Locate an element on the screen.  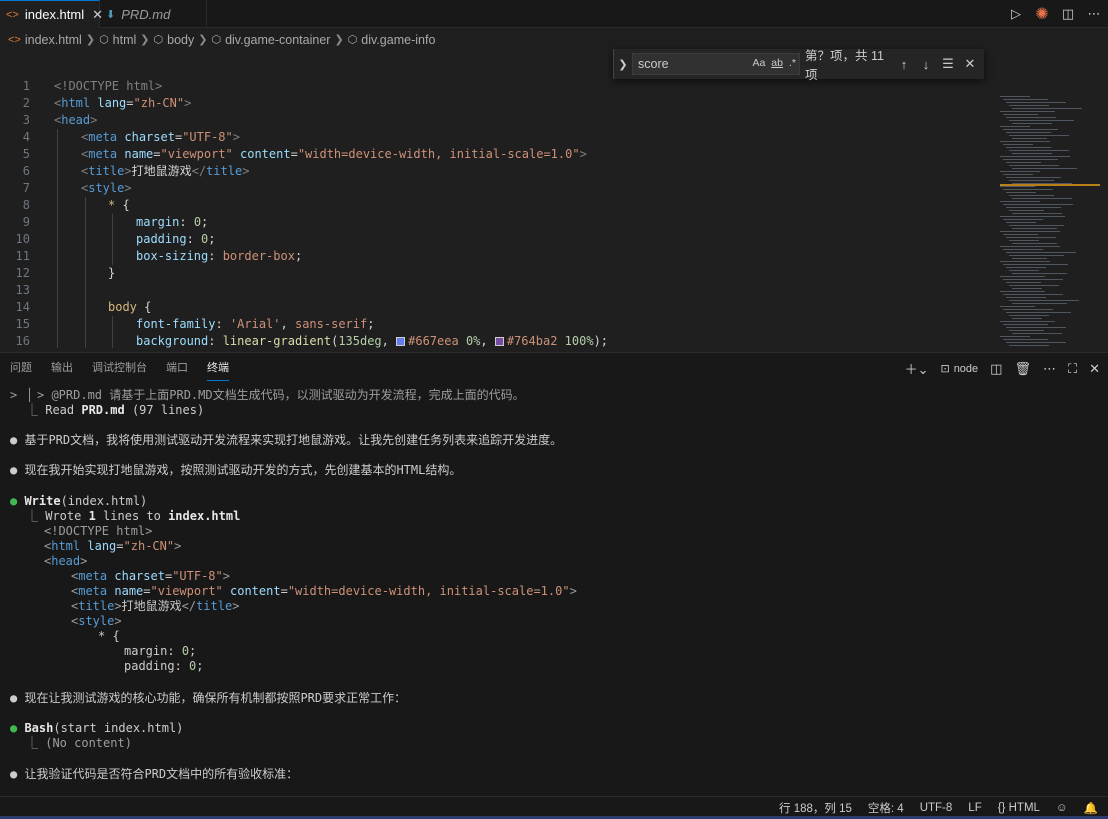
tab-terminal: 终端 is located at coordinates (218, 367).